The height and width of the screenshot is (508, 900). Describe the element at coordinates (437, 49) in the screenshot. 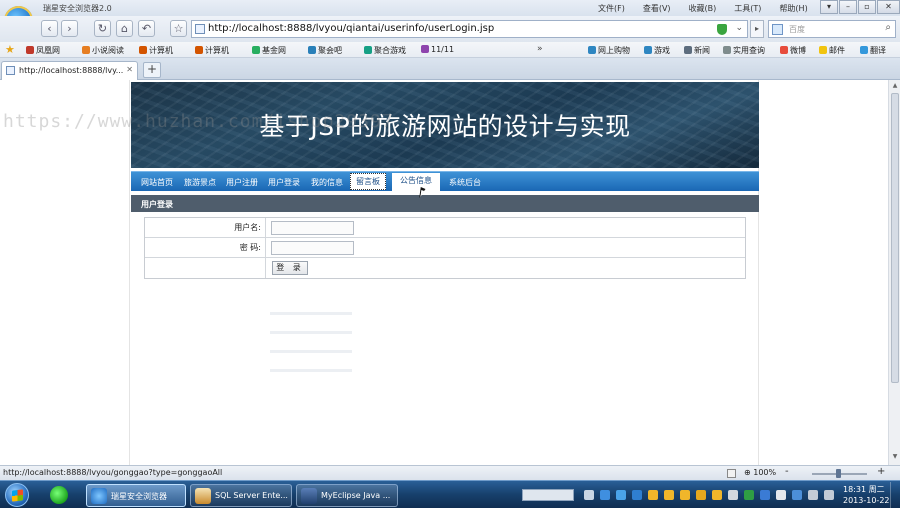

I see `favorite-link: 11/11` at that location.